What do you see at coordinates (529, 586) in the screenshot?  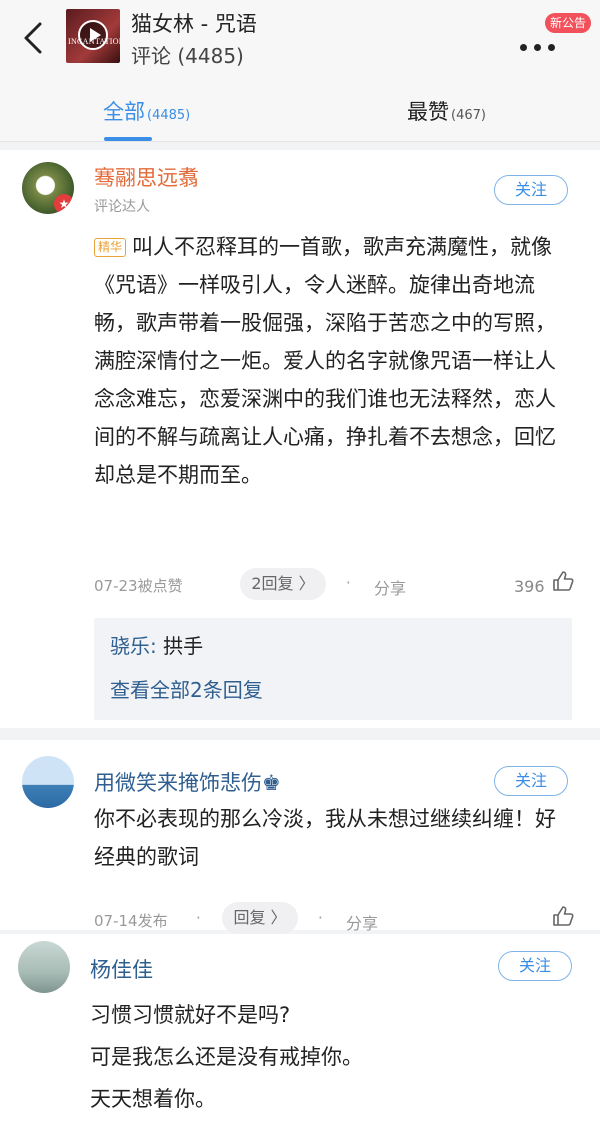 I see `like-count: 396` at bounding box center [529, 586].